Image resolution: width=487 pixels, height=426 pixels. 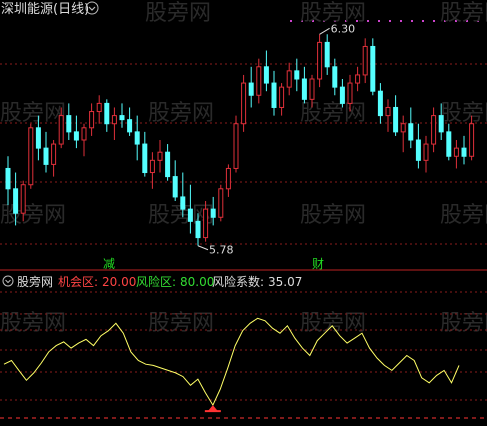 I want to click on indicator-name: 股旁网, so click(x=35, y=281).